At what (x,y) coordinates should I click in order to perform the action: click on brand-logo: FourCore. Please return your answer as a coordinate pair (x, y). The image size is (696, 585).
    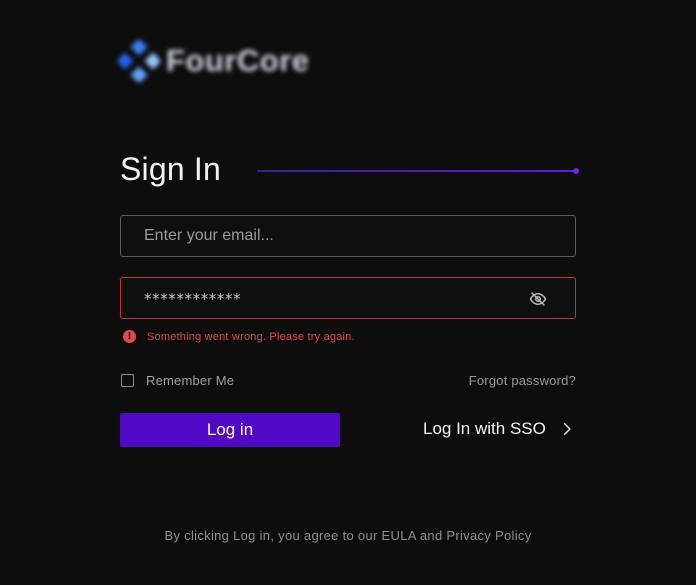
    Looking at the image, I should click on (214, 61).